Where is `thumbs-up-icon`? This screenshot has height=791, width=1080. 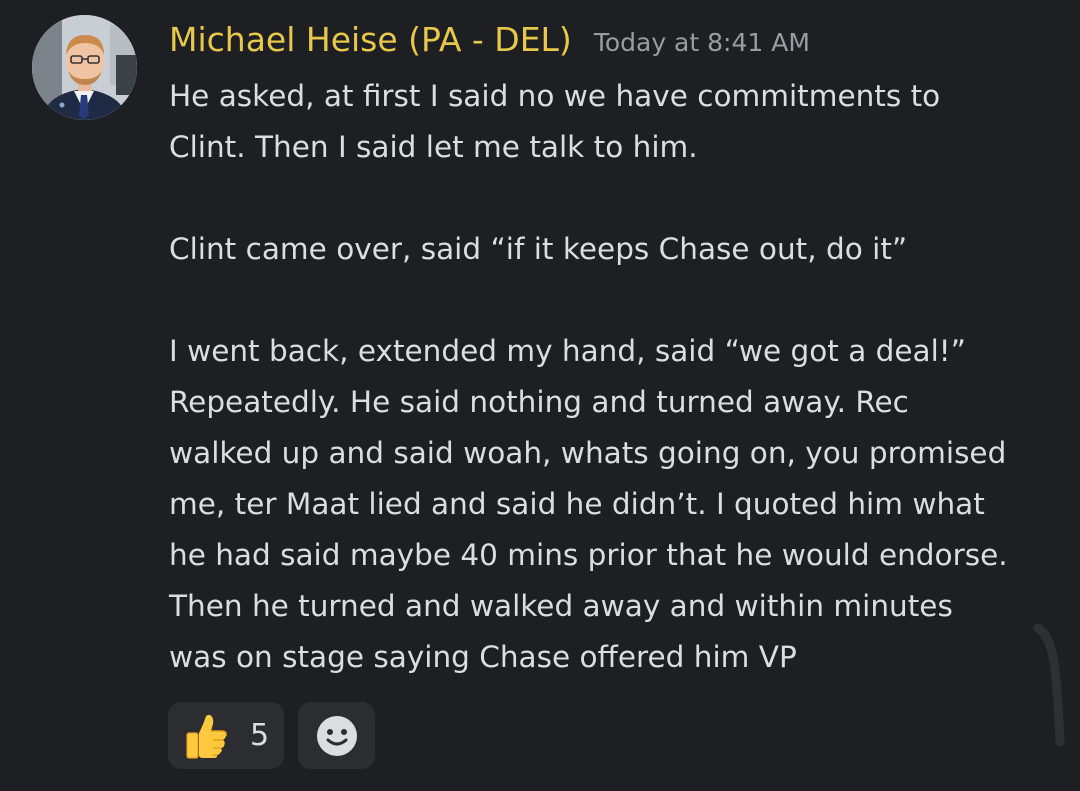
thumbs-up-icon is located at coordinates (206, 736).